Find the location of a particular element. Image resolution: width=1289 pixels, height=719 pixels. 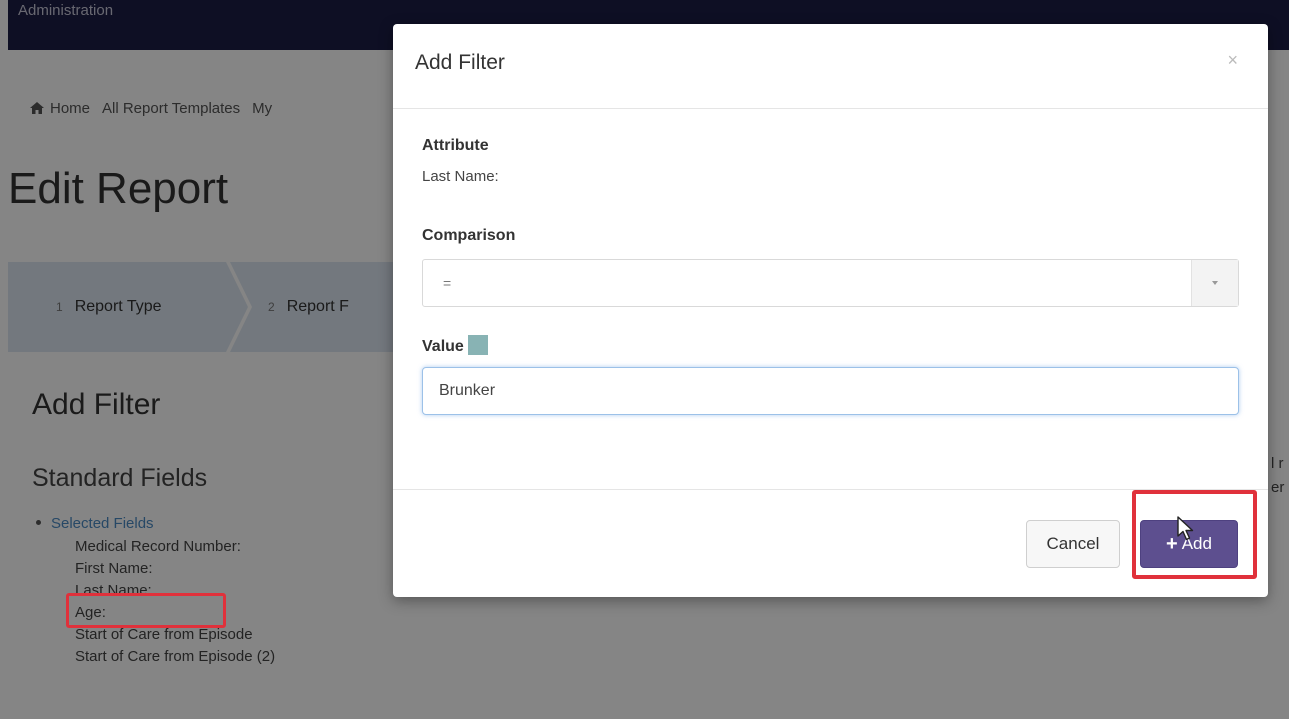

attribute-value: Last Name: is located at coordinates (460, 176).